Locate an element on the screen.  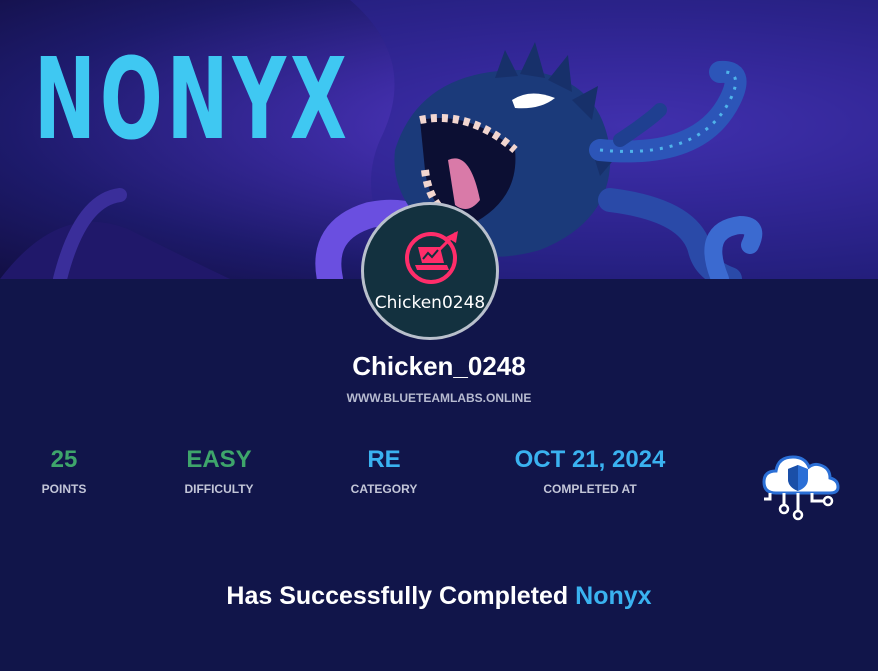
banner-title: NONYX is located at coordinates (192, 100).